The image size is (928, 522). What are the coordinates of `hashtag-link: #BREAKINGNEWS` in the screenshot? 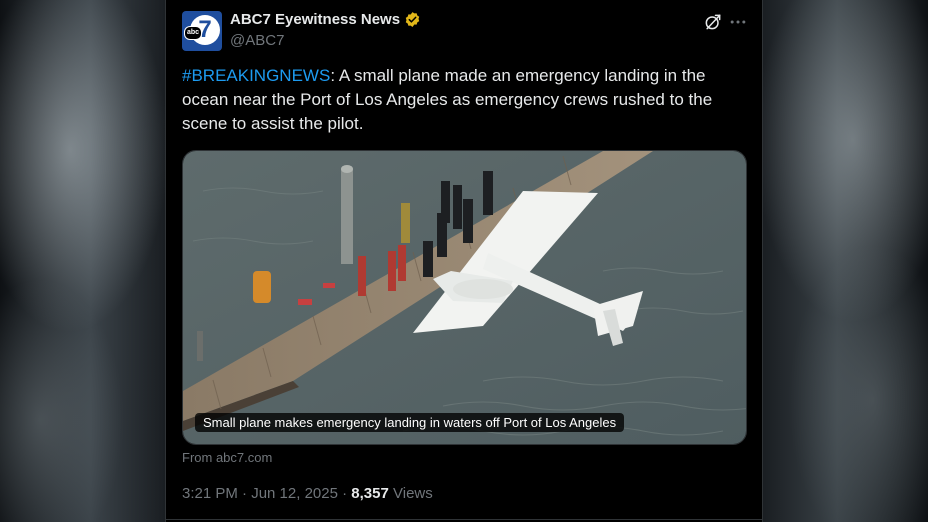 It's located at (256, 75).